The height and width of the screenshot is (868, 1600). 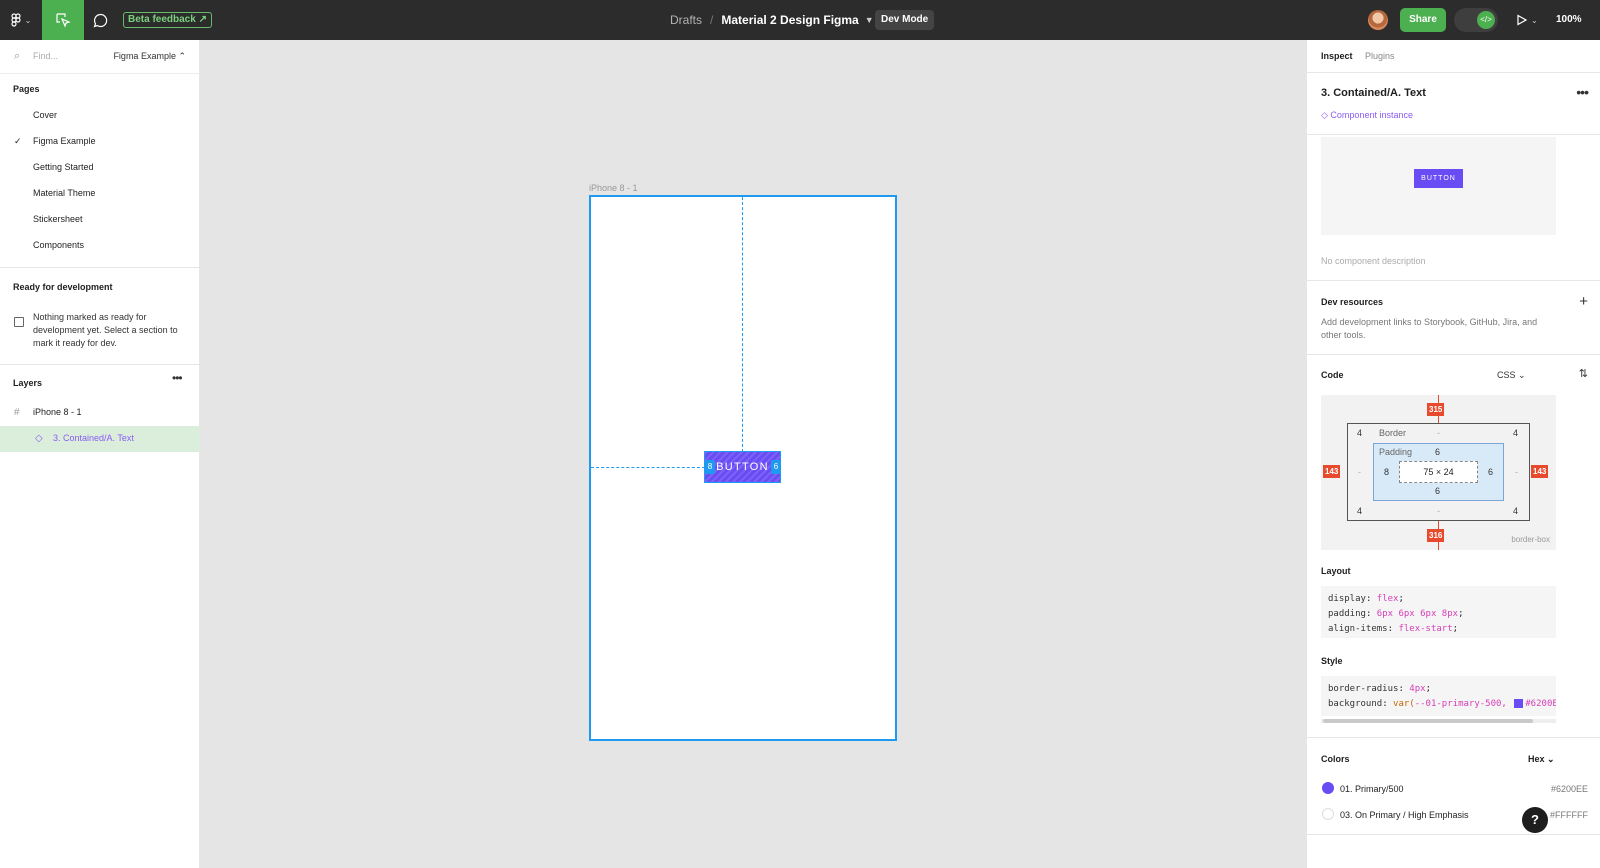 What do you see at coordinates (17, 56) in the screenshot?
I see `search-icon: ⌕` at bounding box center [17, 56].